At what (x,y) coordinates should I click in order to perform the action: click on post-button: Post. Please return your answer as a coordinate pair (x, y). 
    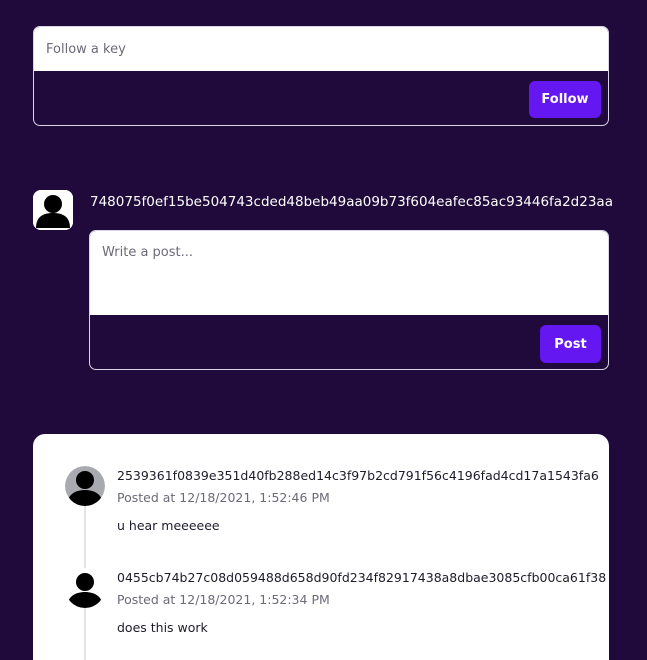
    Looking at the image, I should click on (570, 344).